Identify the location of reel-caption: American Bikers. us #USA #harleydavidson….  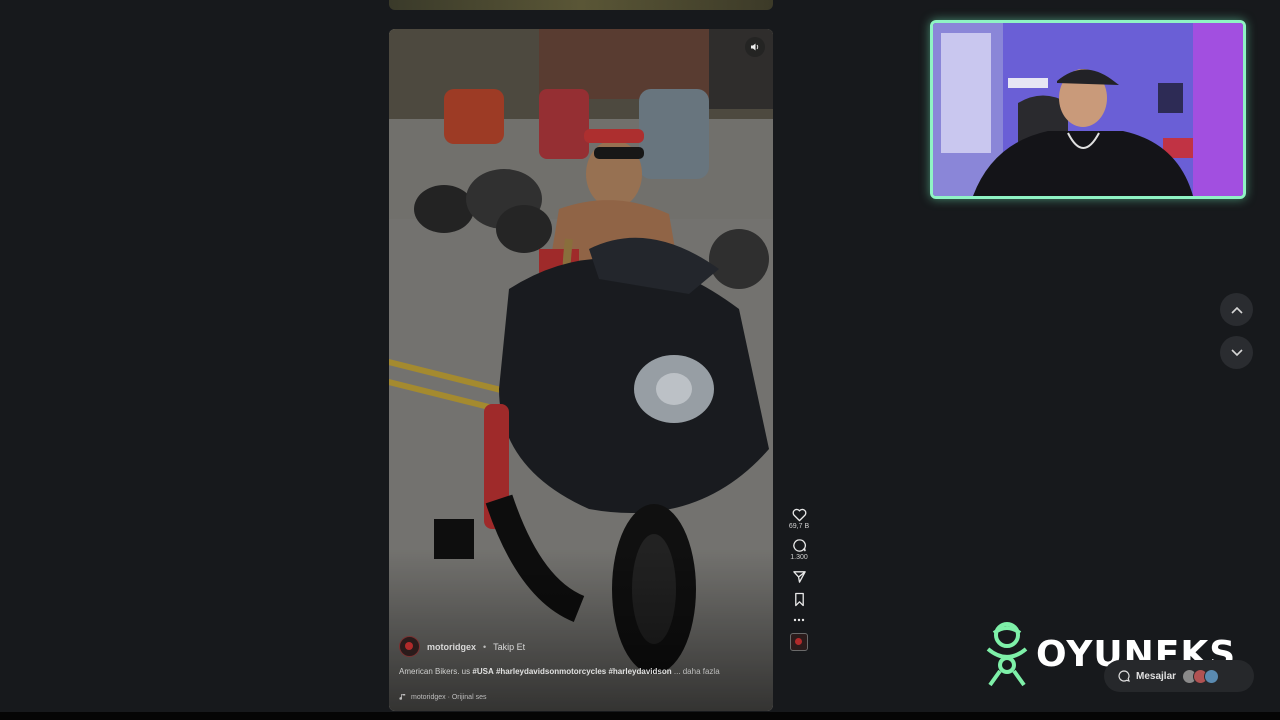
(579, 671).